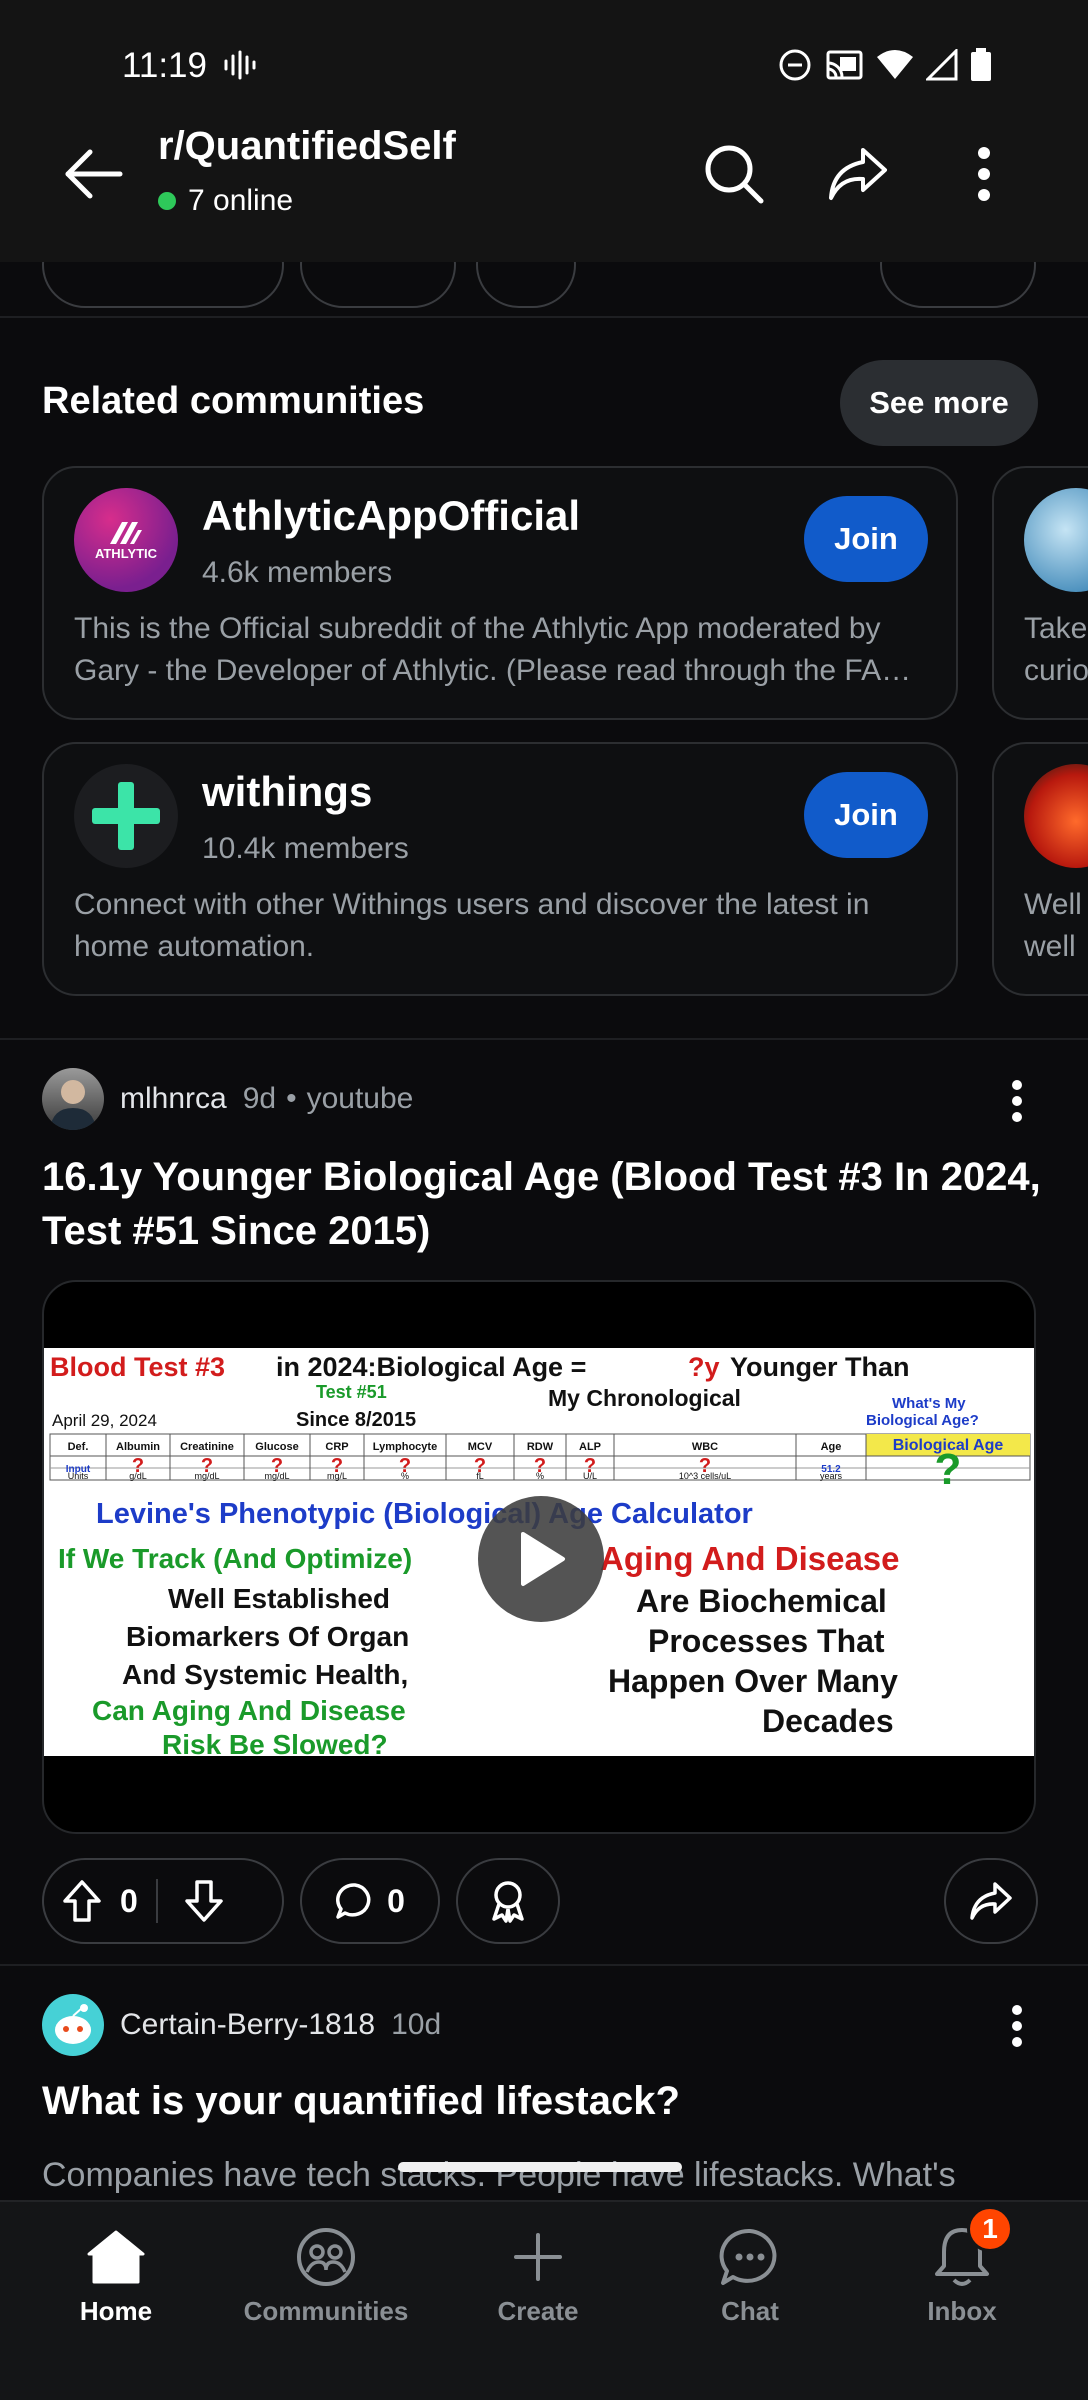  I want to click on nav-chat: Chat, so click(750, 2282).